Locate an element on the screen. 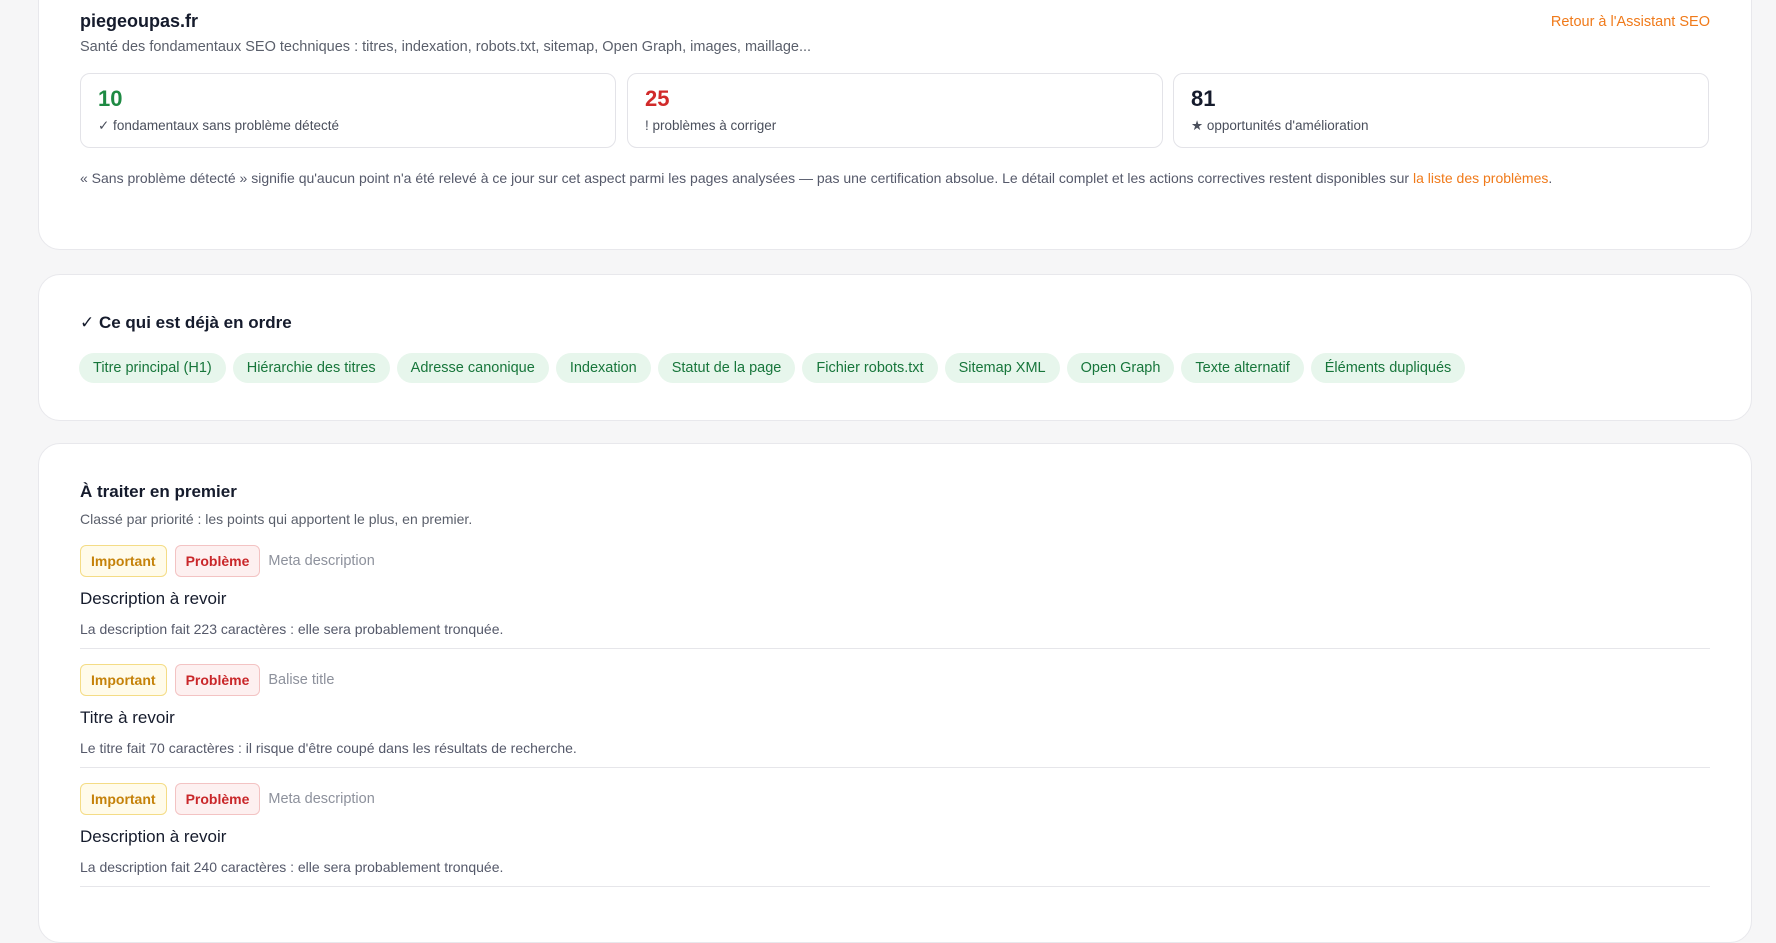  stat-label-opportunities: ★ opportunités d'amélioration is located at coordinates (1280, 125).